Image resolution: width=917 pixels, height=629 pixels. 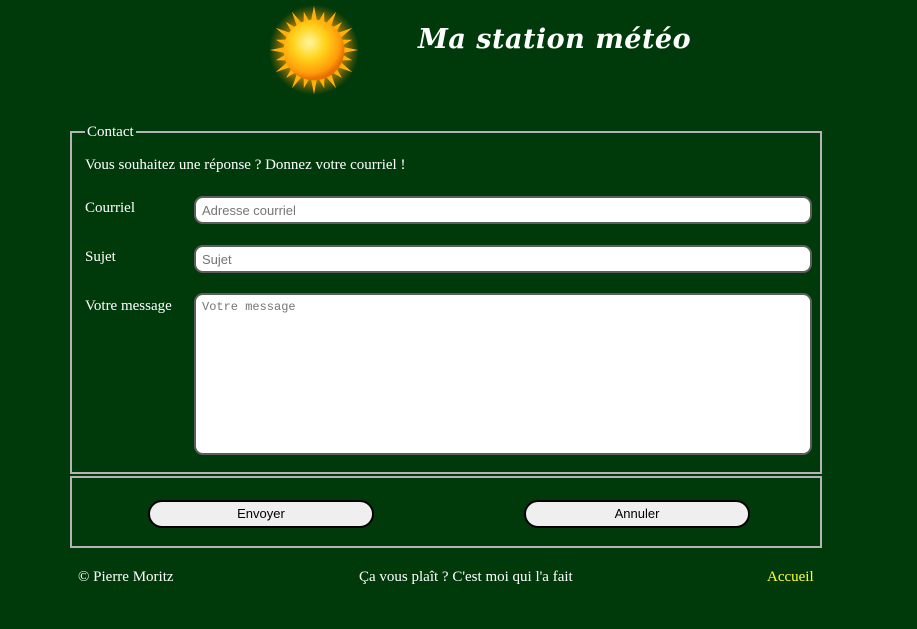 I want to click on message-label: Votre message, so click(x=128, y=306).